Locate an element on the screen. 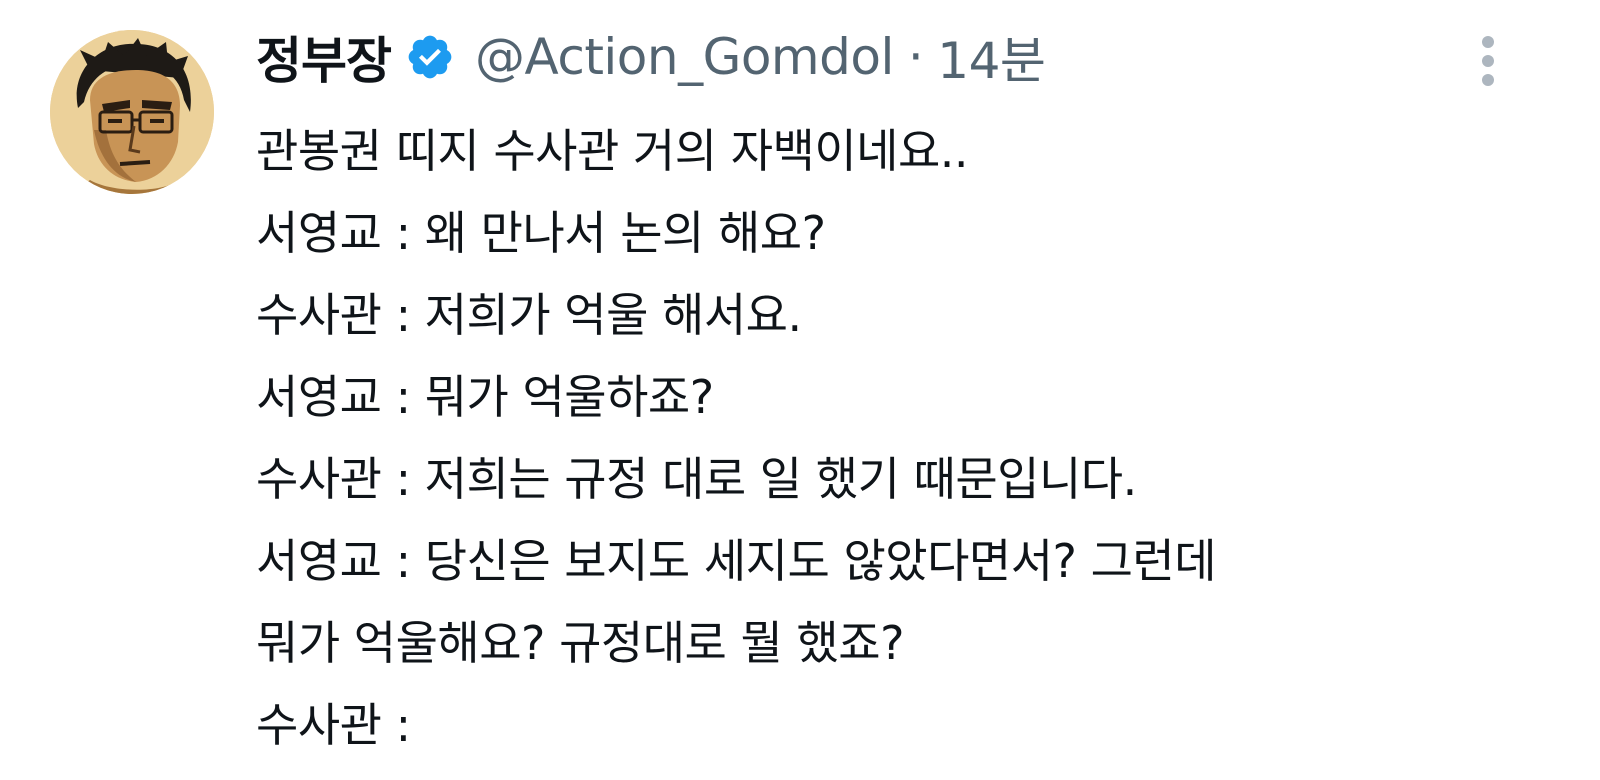 Image resolution: width=1600 pixels, height=780 pixels. user-handle: @Action_Gomdol is located at coordinates (684, 57).